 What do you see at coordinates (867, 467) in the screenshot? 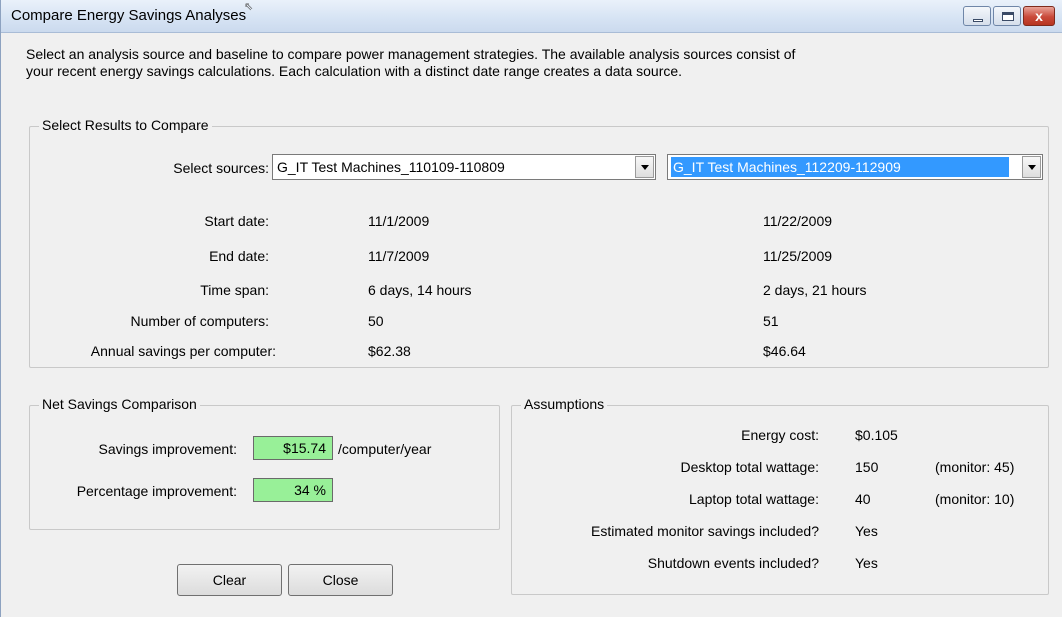
I see `desktop-wattage-value: 150` at bounding box center [867, 467].